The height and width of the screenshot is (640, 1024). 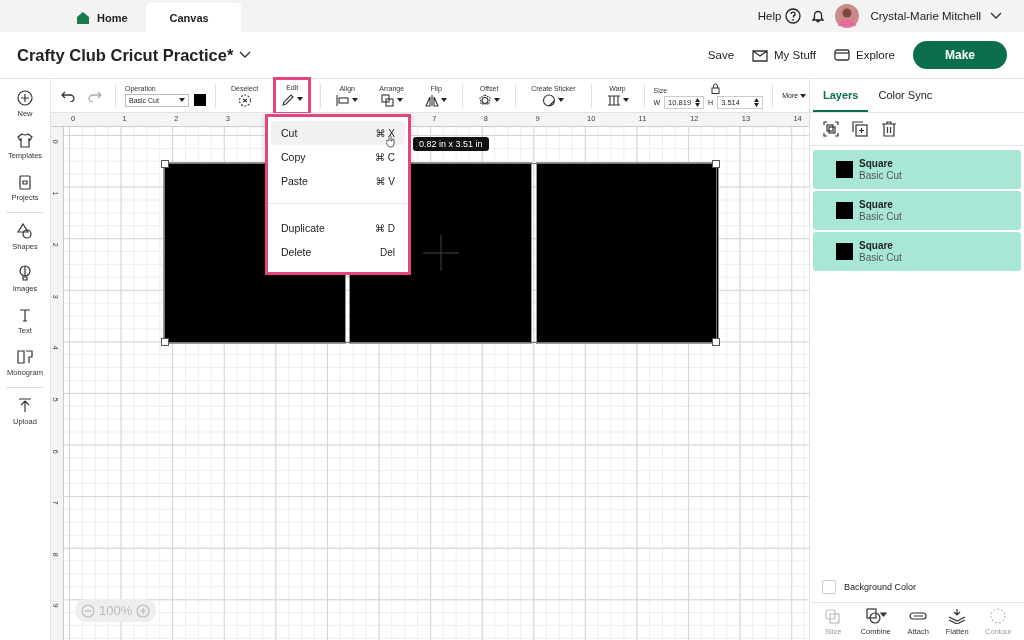 What do you see at coordinates (831, 129) in the screenshot?
I see `group-icon` at bounding box center [831, 129].